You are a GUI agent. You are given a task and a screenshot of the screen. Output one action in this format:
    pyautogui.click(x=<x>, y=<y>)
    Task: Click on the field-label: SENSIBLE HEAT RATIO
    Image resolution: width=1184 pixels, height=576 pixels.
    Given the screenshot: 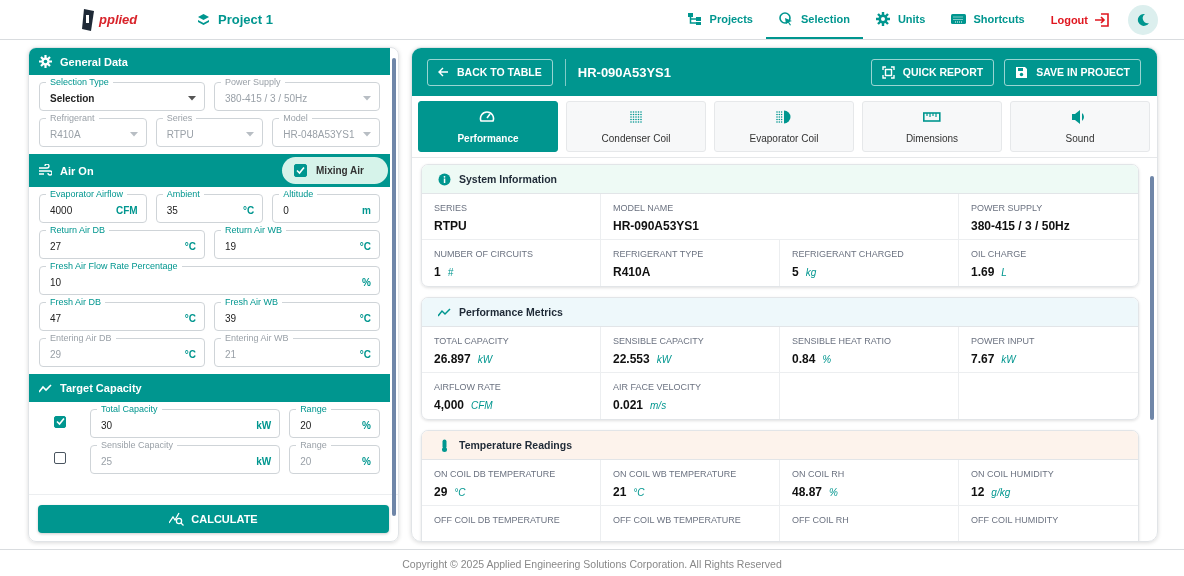 What is the action you would take?
    pyautogui.click(x=842, y=341)
    